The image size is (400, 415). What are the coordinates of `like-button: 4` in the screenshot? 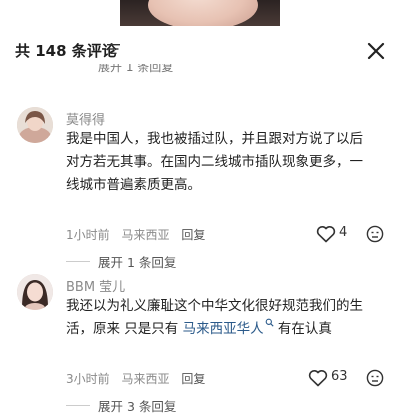 It's located at (341, 234).